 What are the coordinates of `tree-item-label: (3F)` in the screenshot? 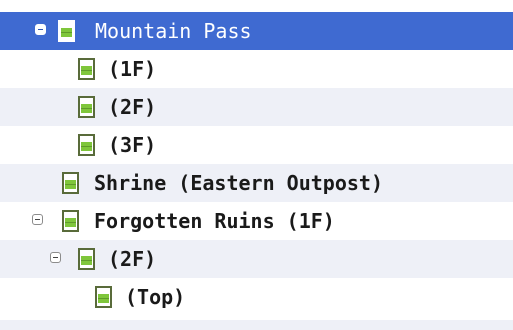 It's located at (132, 145).